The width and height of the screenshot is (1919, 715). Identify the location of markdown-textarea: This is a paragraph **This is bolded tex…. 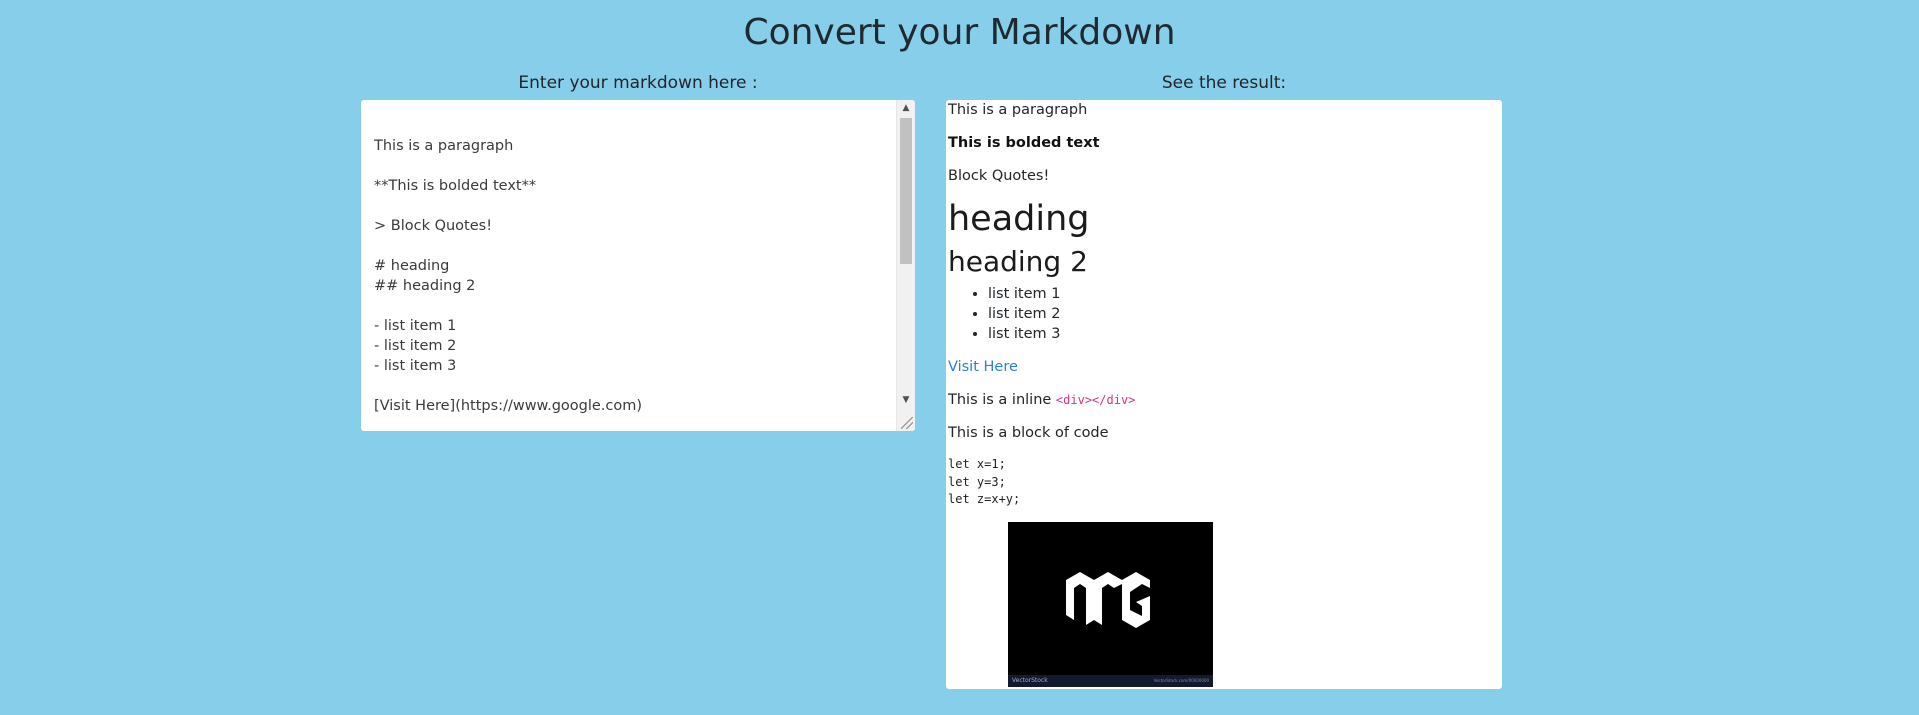
(638, 265).